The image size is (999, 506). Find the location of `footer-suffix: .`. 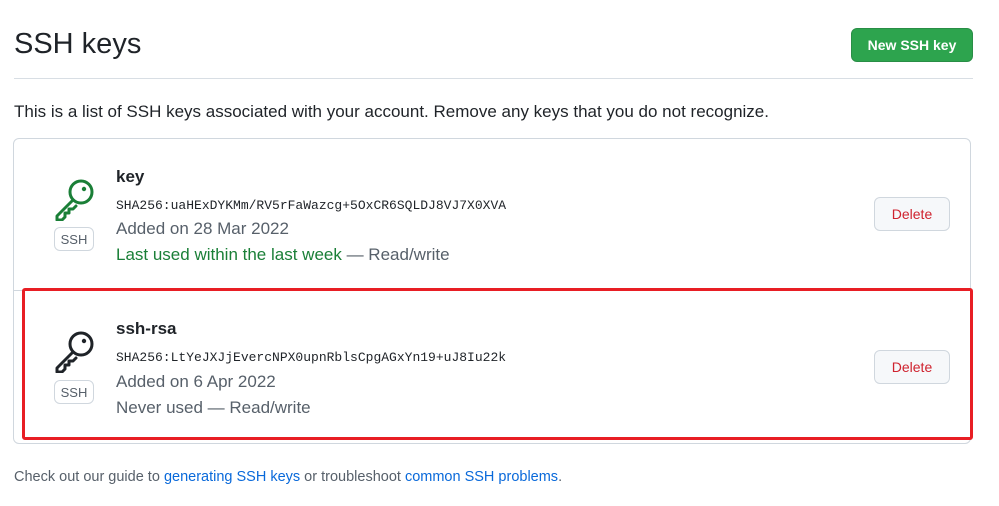

footer-suffix: . is located at coordinates (560, 477).